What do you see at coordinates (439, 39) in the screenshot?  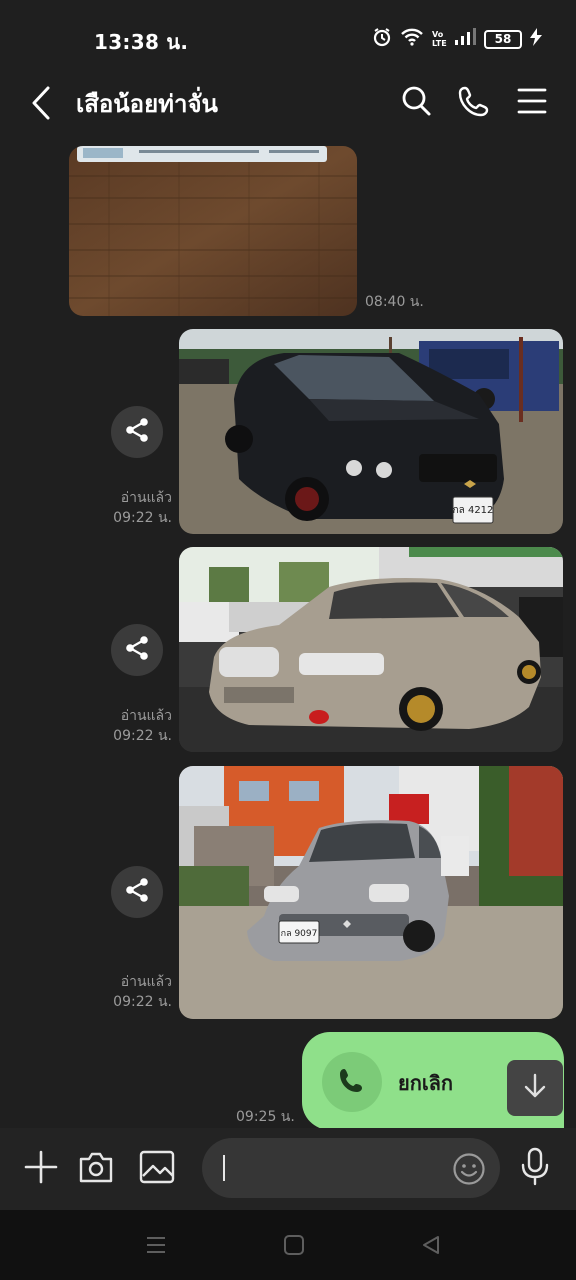 I see `volte-icon: Vo LTE` at bounding box center [439, 39].